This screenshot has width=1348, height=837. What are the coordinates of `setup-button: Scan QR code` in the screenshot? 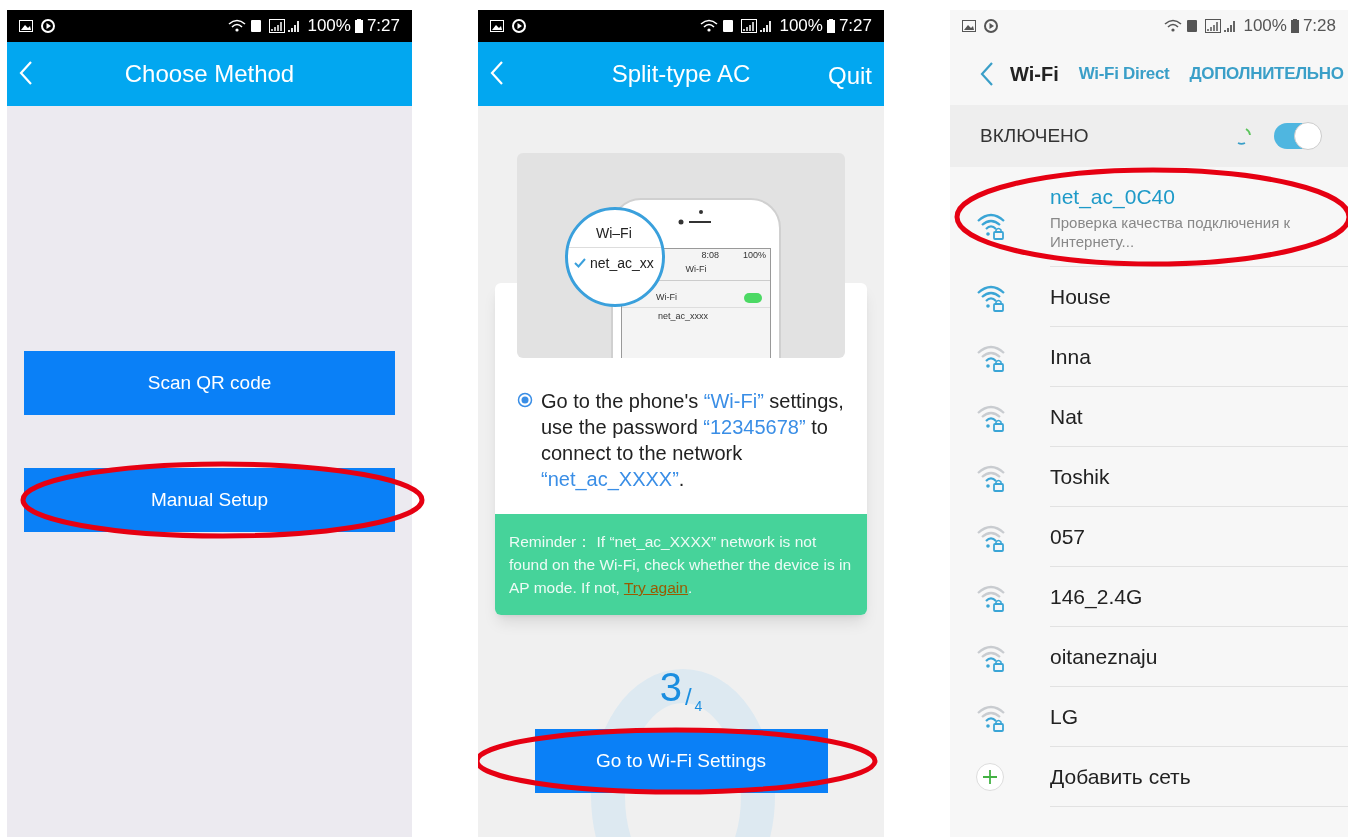 It's located at (209, 383).